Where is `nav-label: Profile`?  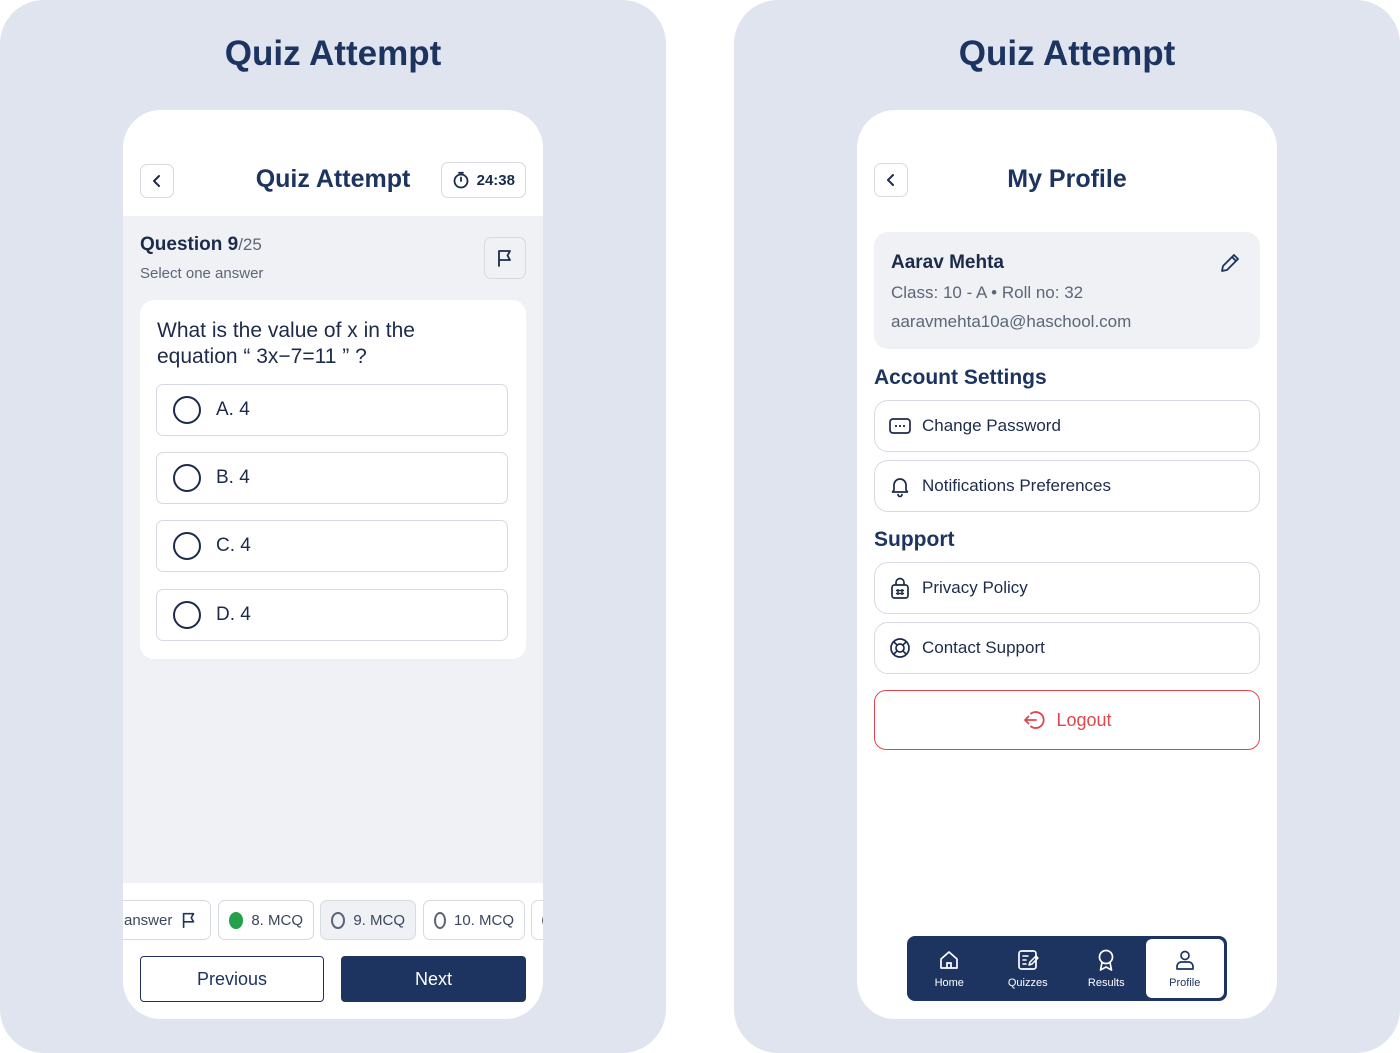 nav-label: Profile is located at coordinates (1185, 983).